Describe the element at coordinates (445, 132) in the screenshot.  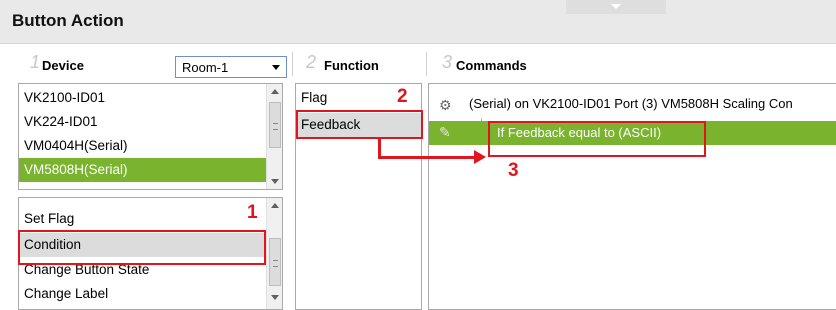
I see `pencil-icon: ✎` at that location.